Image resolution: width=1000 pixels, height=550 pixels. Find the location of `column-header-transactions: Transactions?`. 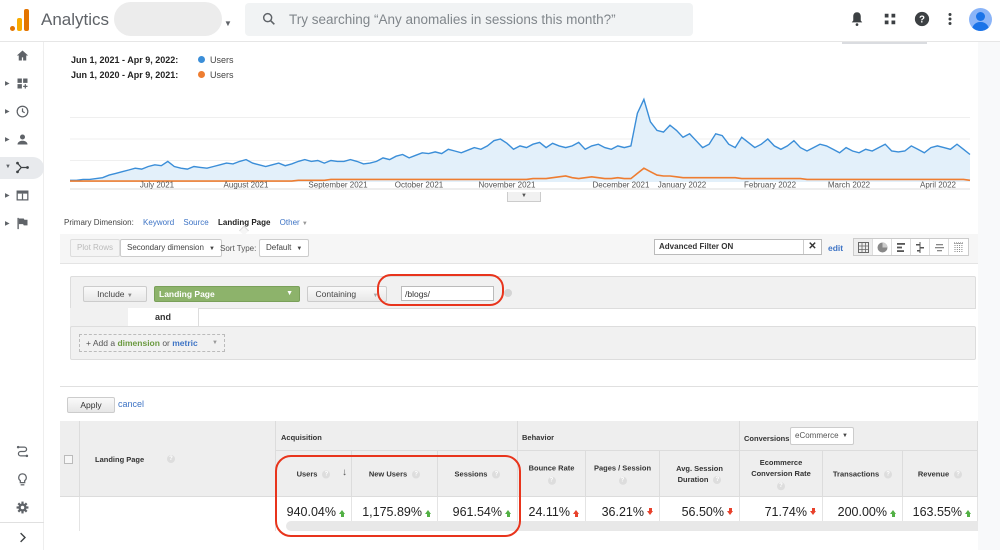

column-header-transactions: Transactions? is located at coordinates (863, 474).